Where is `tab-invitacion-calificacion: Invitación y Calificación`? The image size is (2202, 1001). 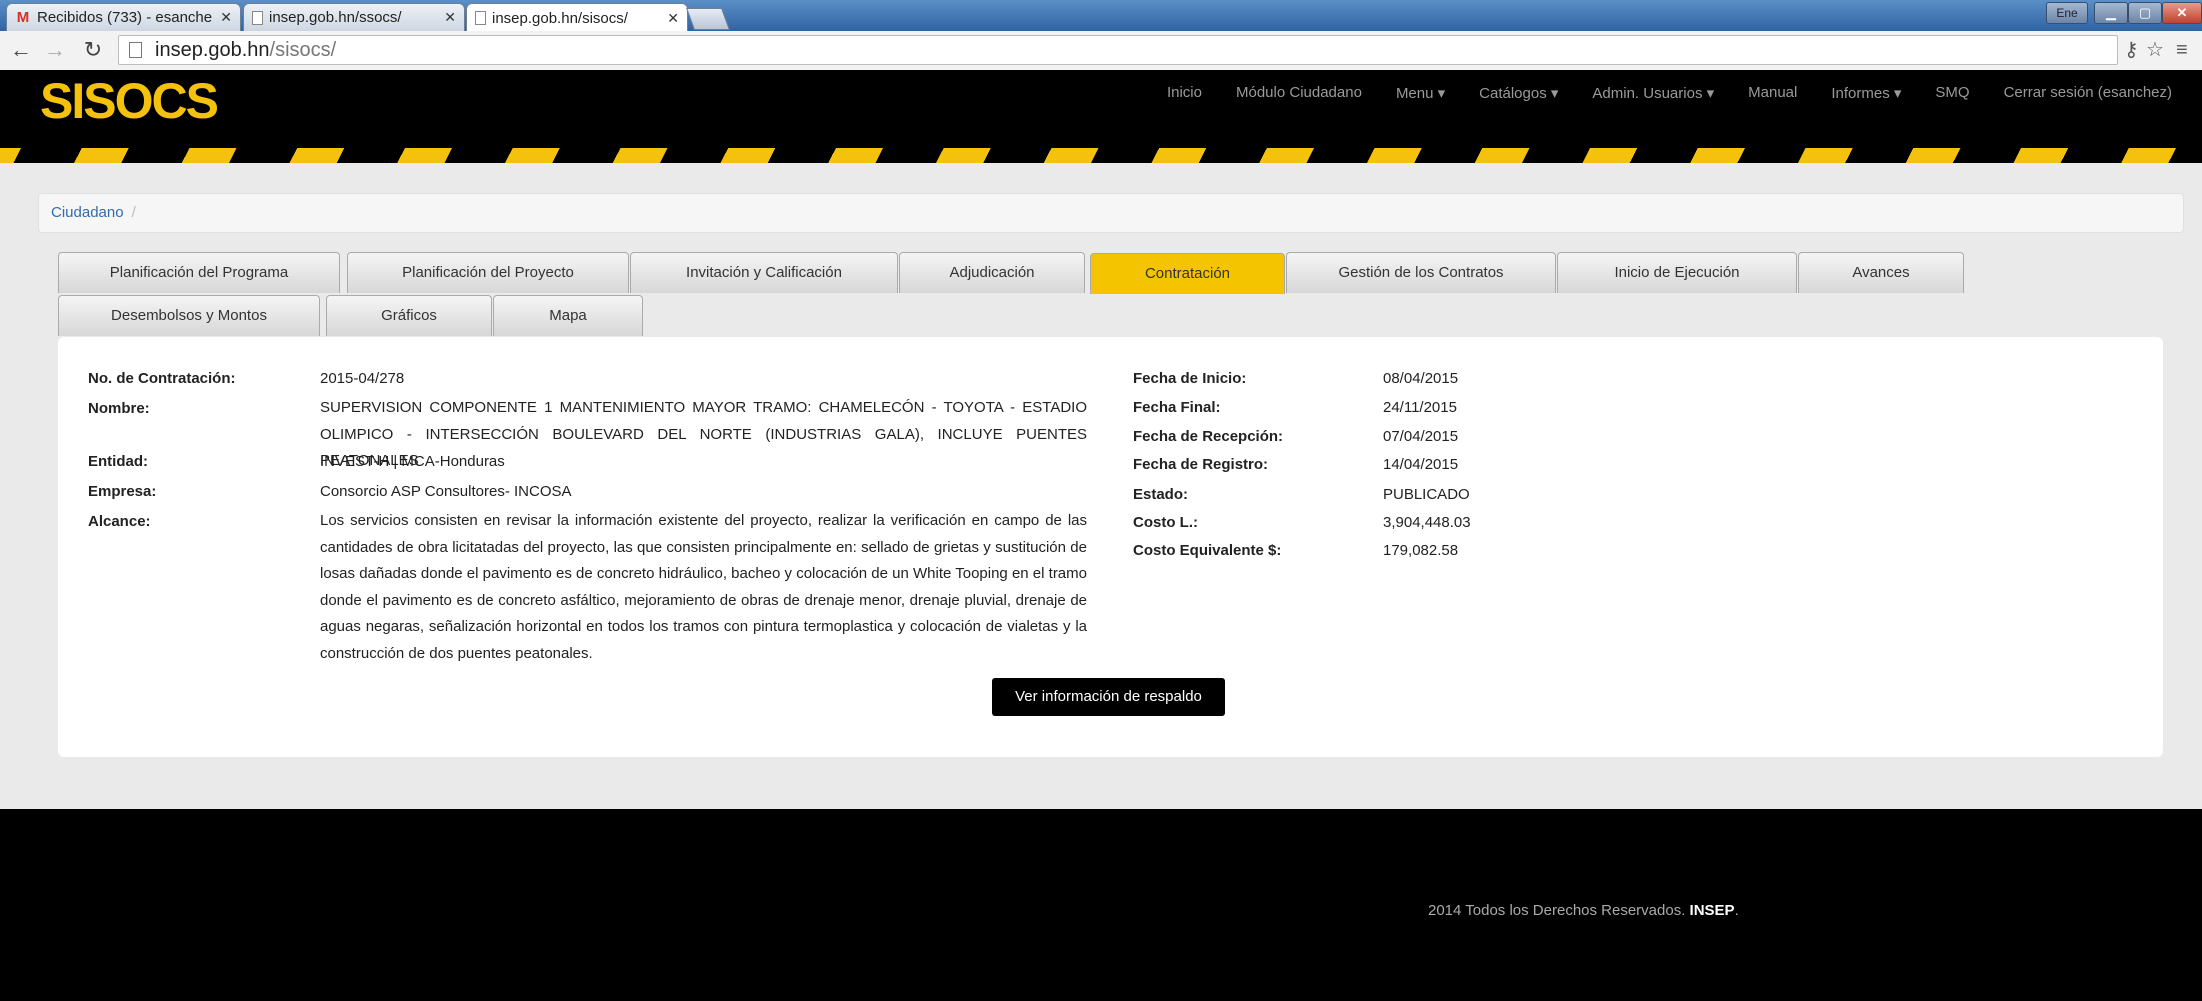 tab-invitacion-calificacion: Invitación y Calificación is located at coordinates (764, 272).